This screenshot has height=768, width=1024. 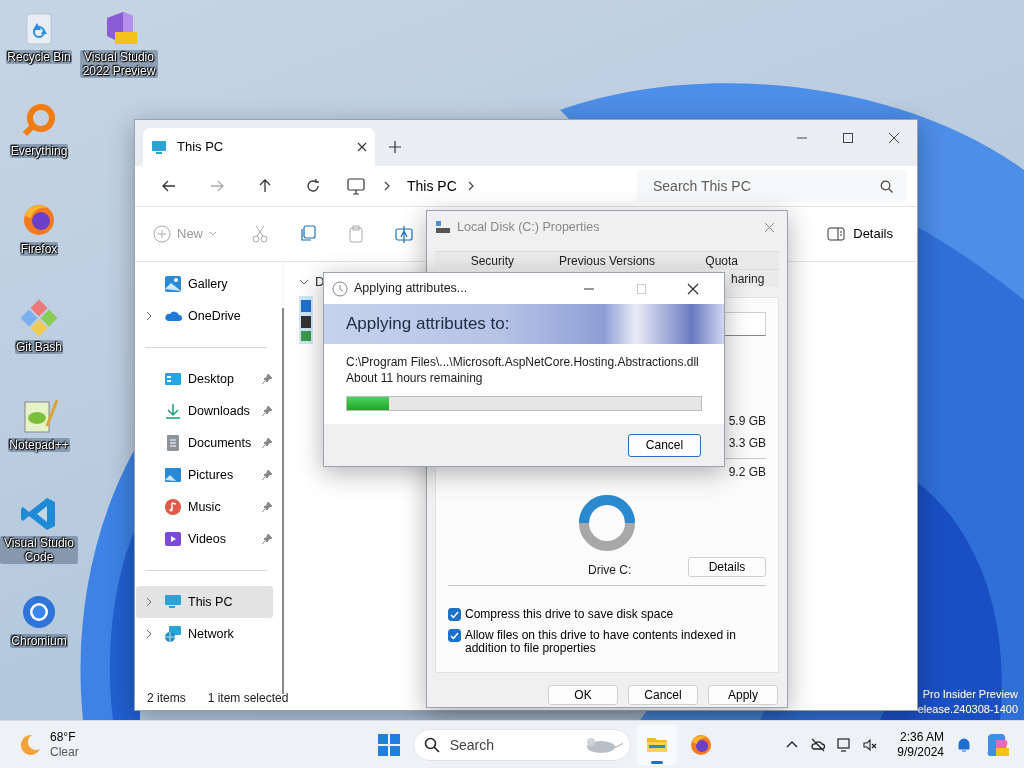 What do you see at coordinates (204, 411) in the screenshot?
I see `sidebar-item: Downloads` at bounding box center [204, 411].